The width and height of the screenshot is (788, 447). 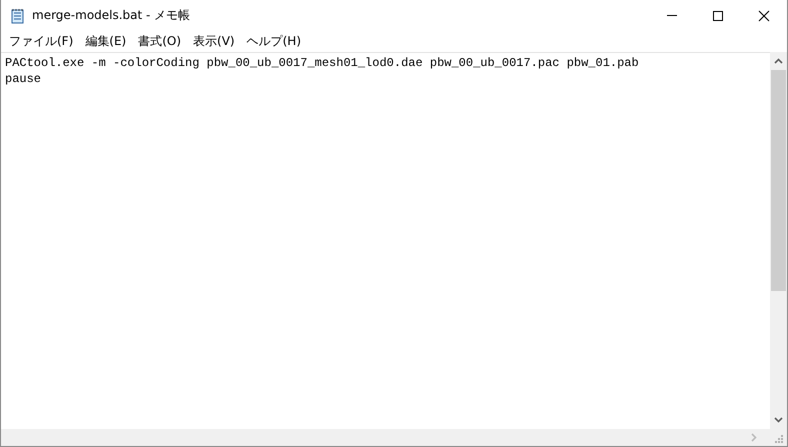 I want to click on scroll-down-icon, so click(x=778, y=420).